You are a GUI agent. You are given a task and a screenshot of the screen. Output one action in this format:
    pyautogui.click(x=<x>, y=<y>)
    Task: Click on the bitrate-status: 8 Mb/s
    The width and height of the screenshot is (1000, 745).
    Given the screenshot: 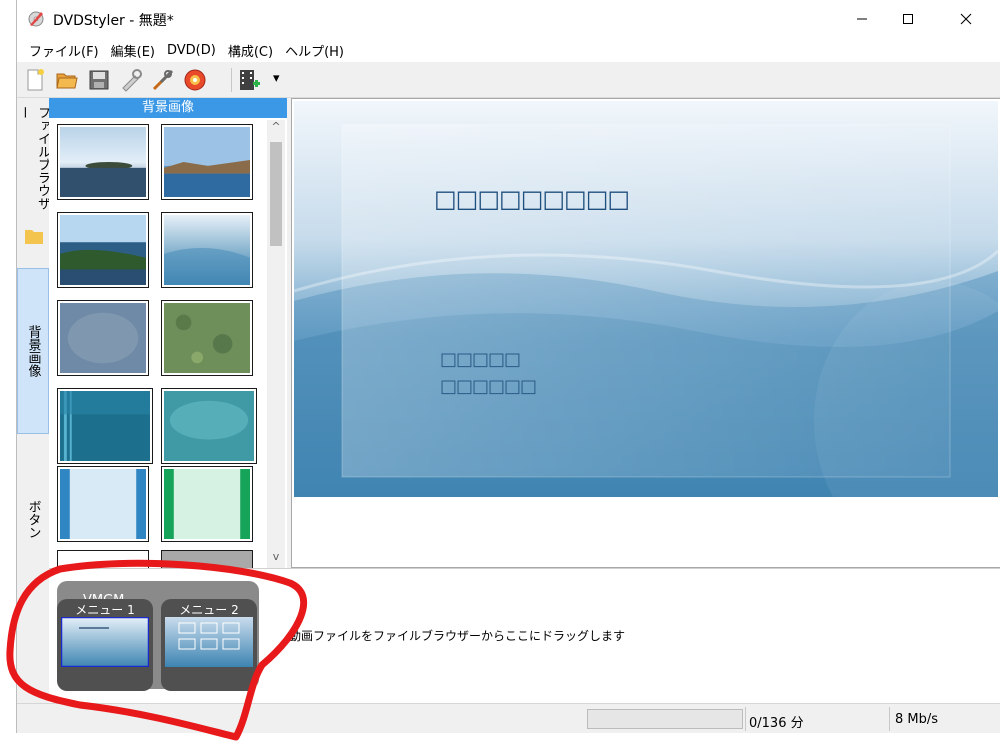 What is the action you would take?
    pyautogui.click(x=917, y=719)
    